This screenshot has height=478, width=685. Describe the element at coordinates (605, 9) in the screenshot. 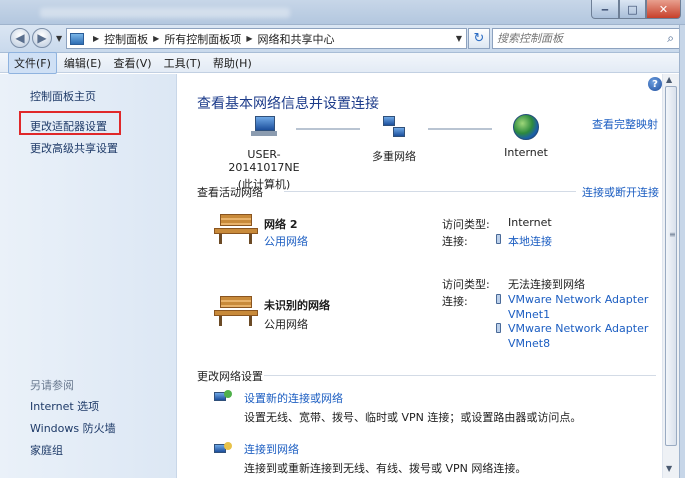

I see `minimize-button: ‒` at that location.